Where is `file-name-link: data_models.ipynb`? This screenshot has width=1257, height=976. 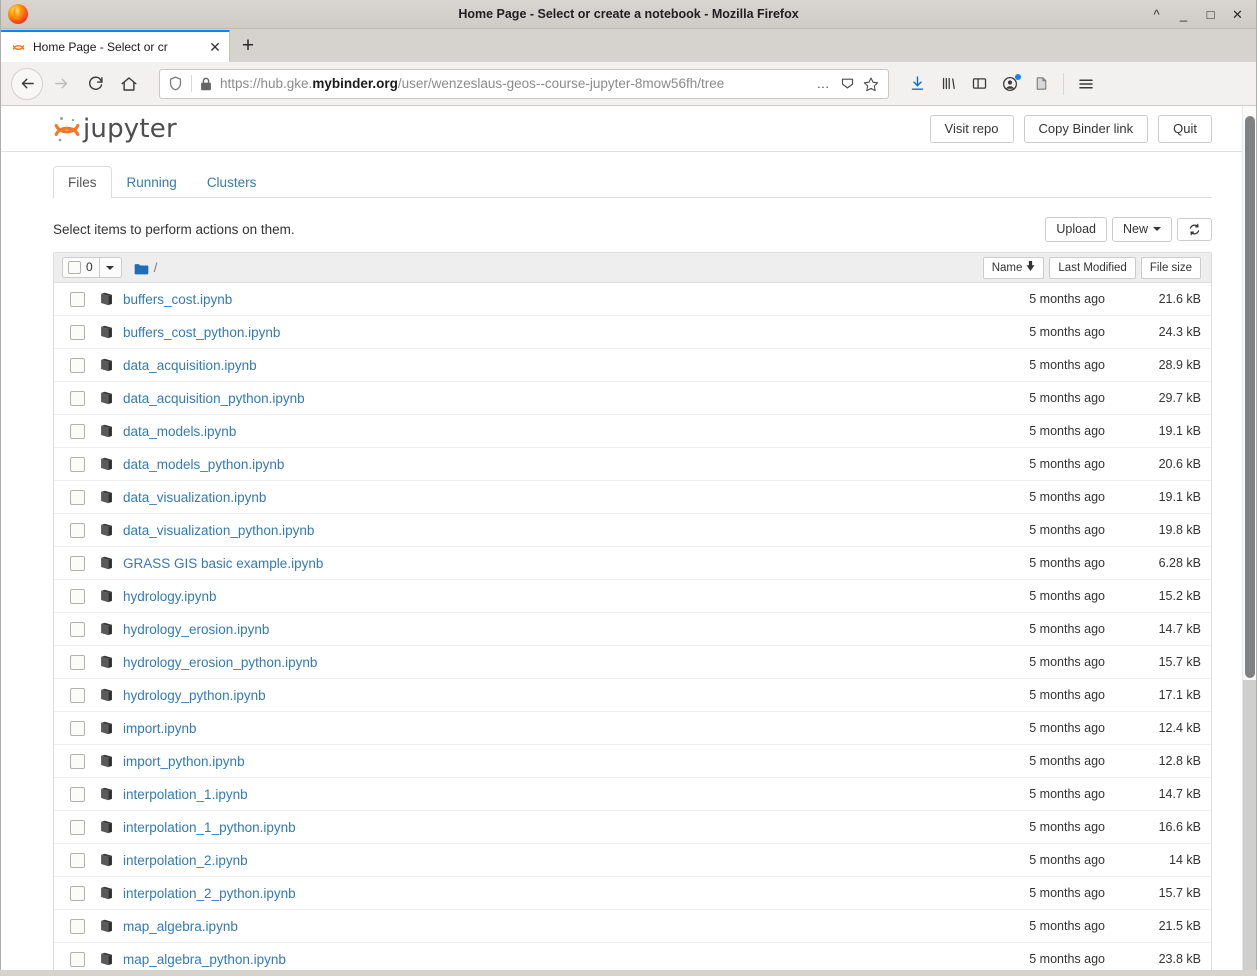 file-name-link: data_models.ipynb is located at coordinates (554, 431).